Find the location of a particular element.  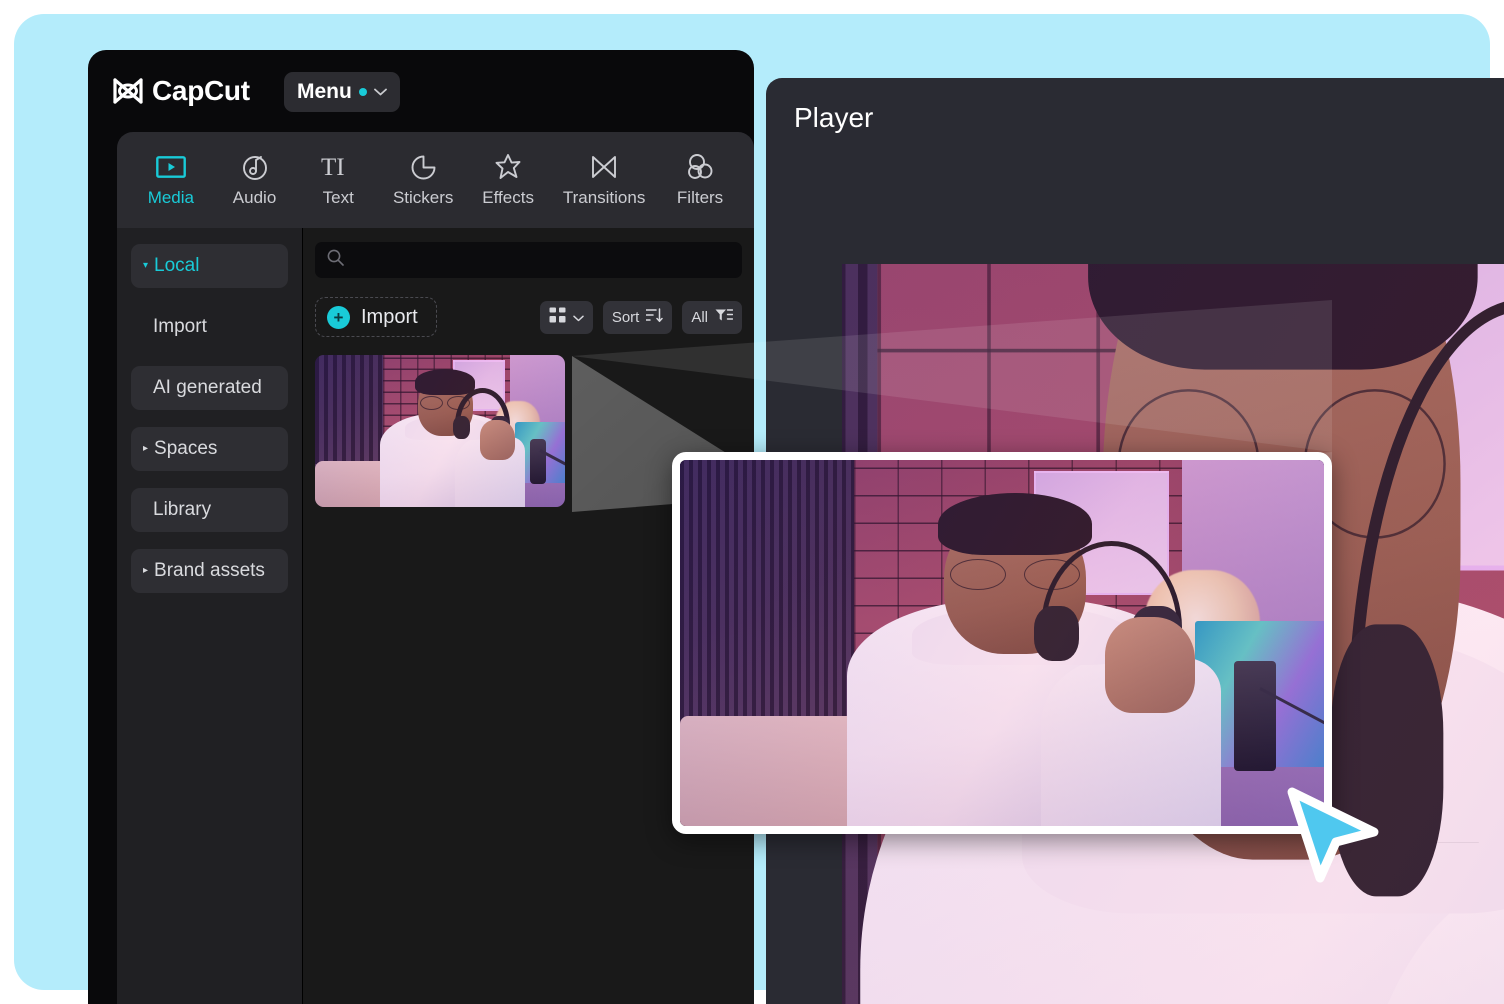

import-button: + Import is located at coordinates (376, 317).